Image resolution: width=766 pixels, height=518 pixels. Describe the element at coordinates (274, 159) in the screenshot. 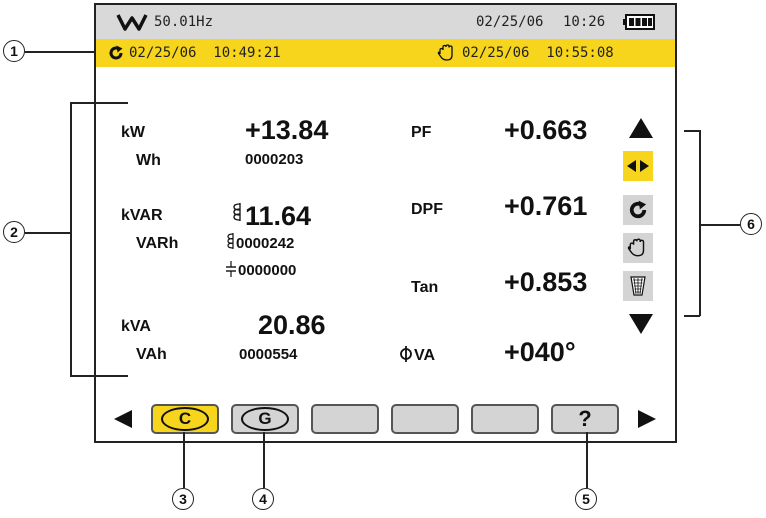

I see `wh-value: 0000203` at that location.